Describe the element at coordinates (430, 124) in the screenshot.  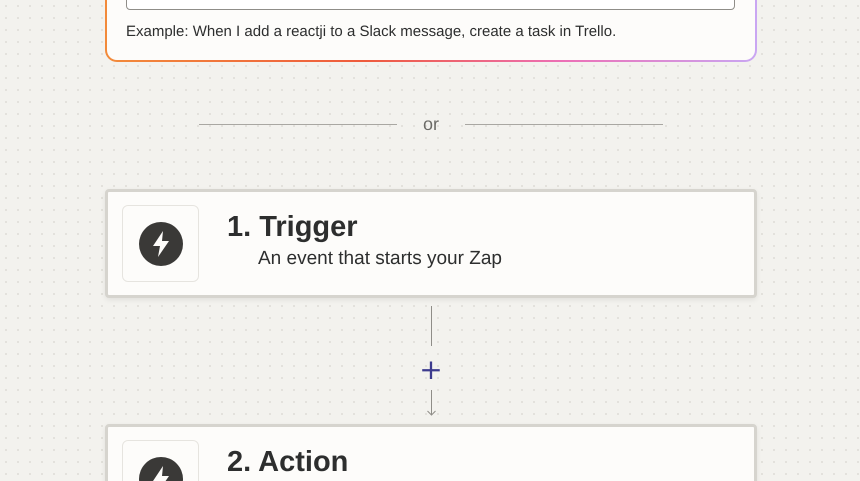
I see `or-label: or` at that location.